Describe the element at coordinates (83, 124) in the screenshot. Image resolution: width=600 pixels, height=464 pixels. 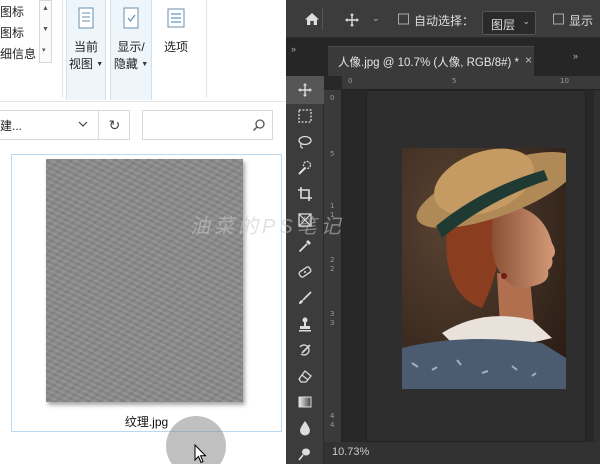
I see `chevron-down-icon` at that location.